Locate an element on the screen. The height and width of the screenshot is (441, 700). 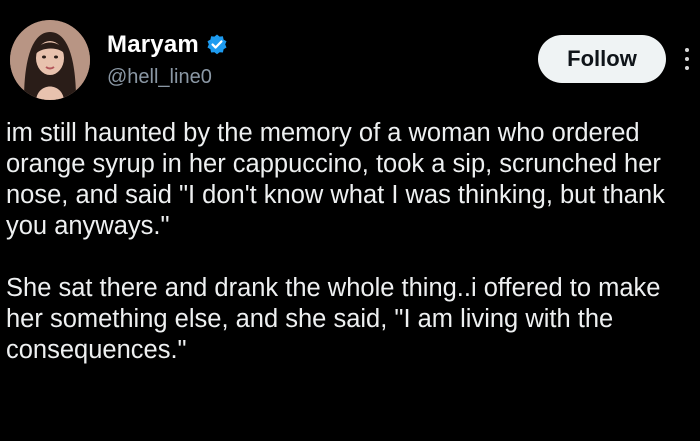
avatar is located at coordinates (50, 60).